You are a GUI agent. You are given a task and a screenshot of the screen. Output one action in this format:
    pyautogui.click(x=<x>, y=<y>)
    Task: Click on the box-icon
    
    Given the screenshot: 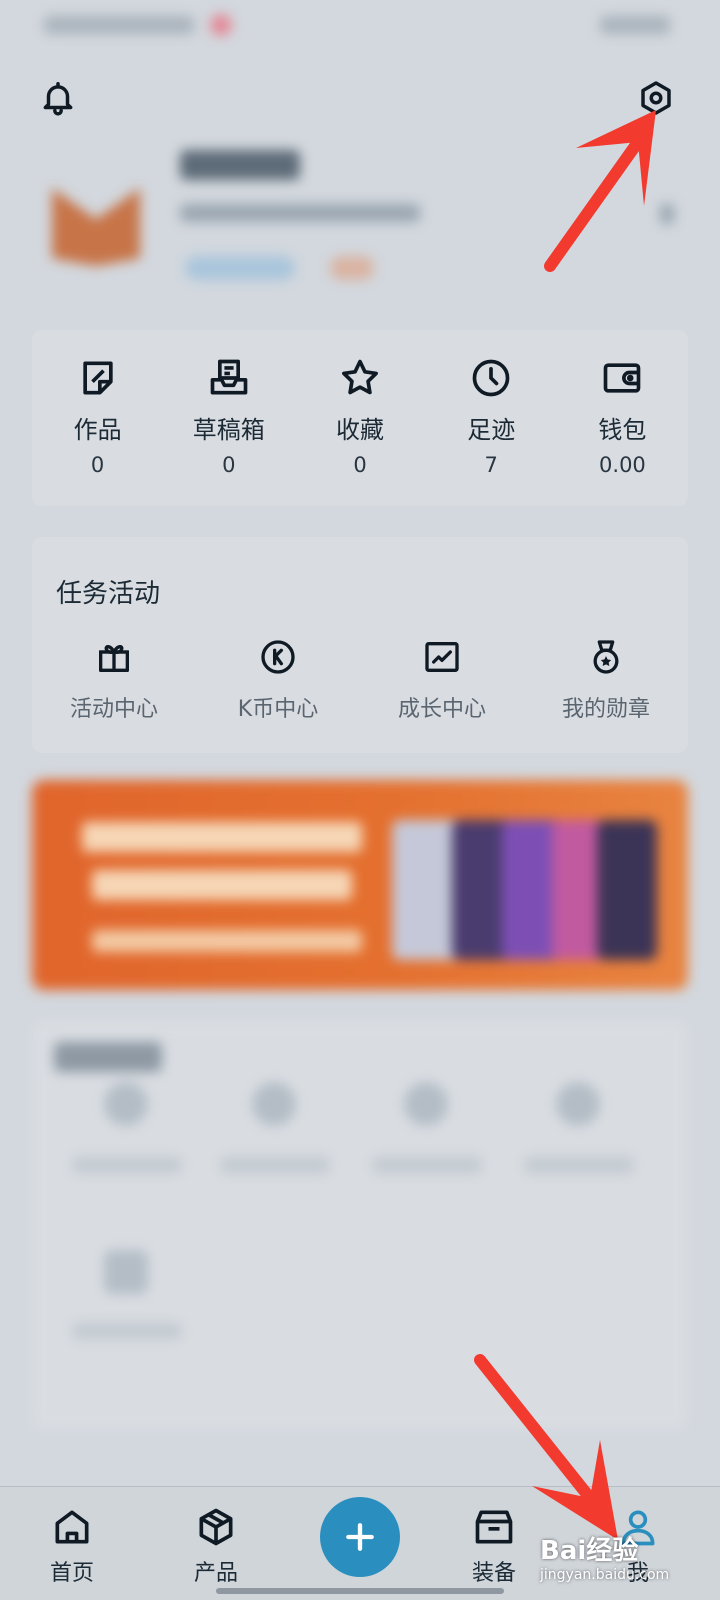 What is the action you would take?
    pyautogui.click(x=494, y=1527)
    